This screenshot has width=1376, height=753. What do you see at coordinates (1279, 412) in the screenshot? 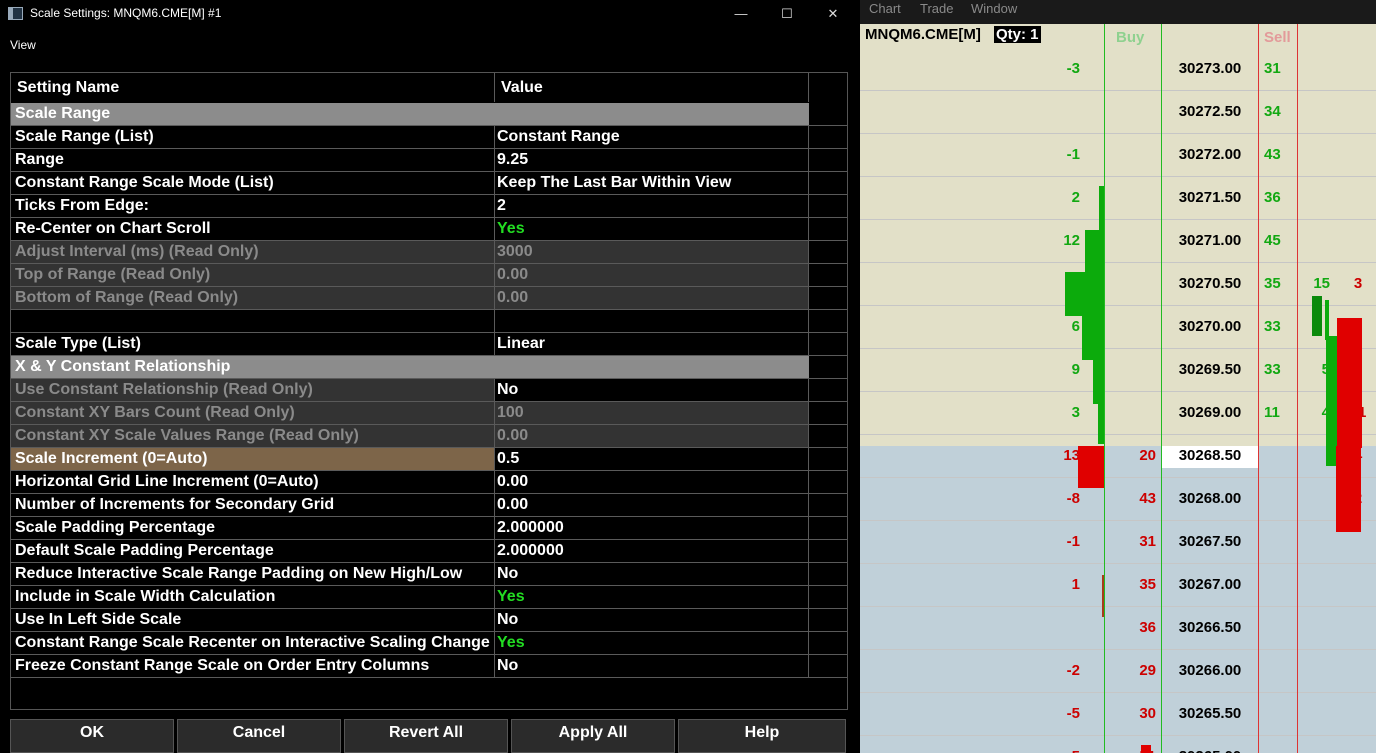
I see `ask-volume-cell: 11` at bounding box center [1279, 412].